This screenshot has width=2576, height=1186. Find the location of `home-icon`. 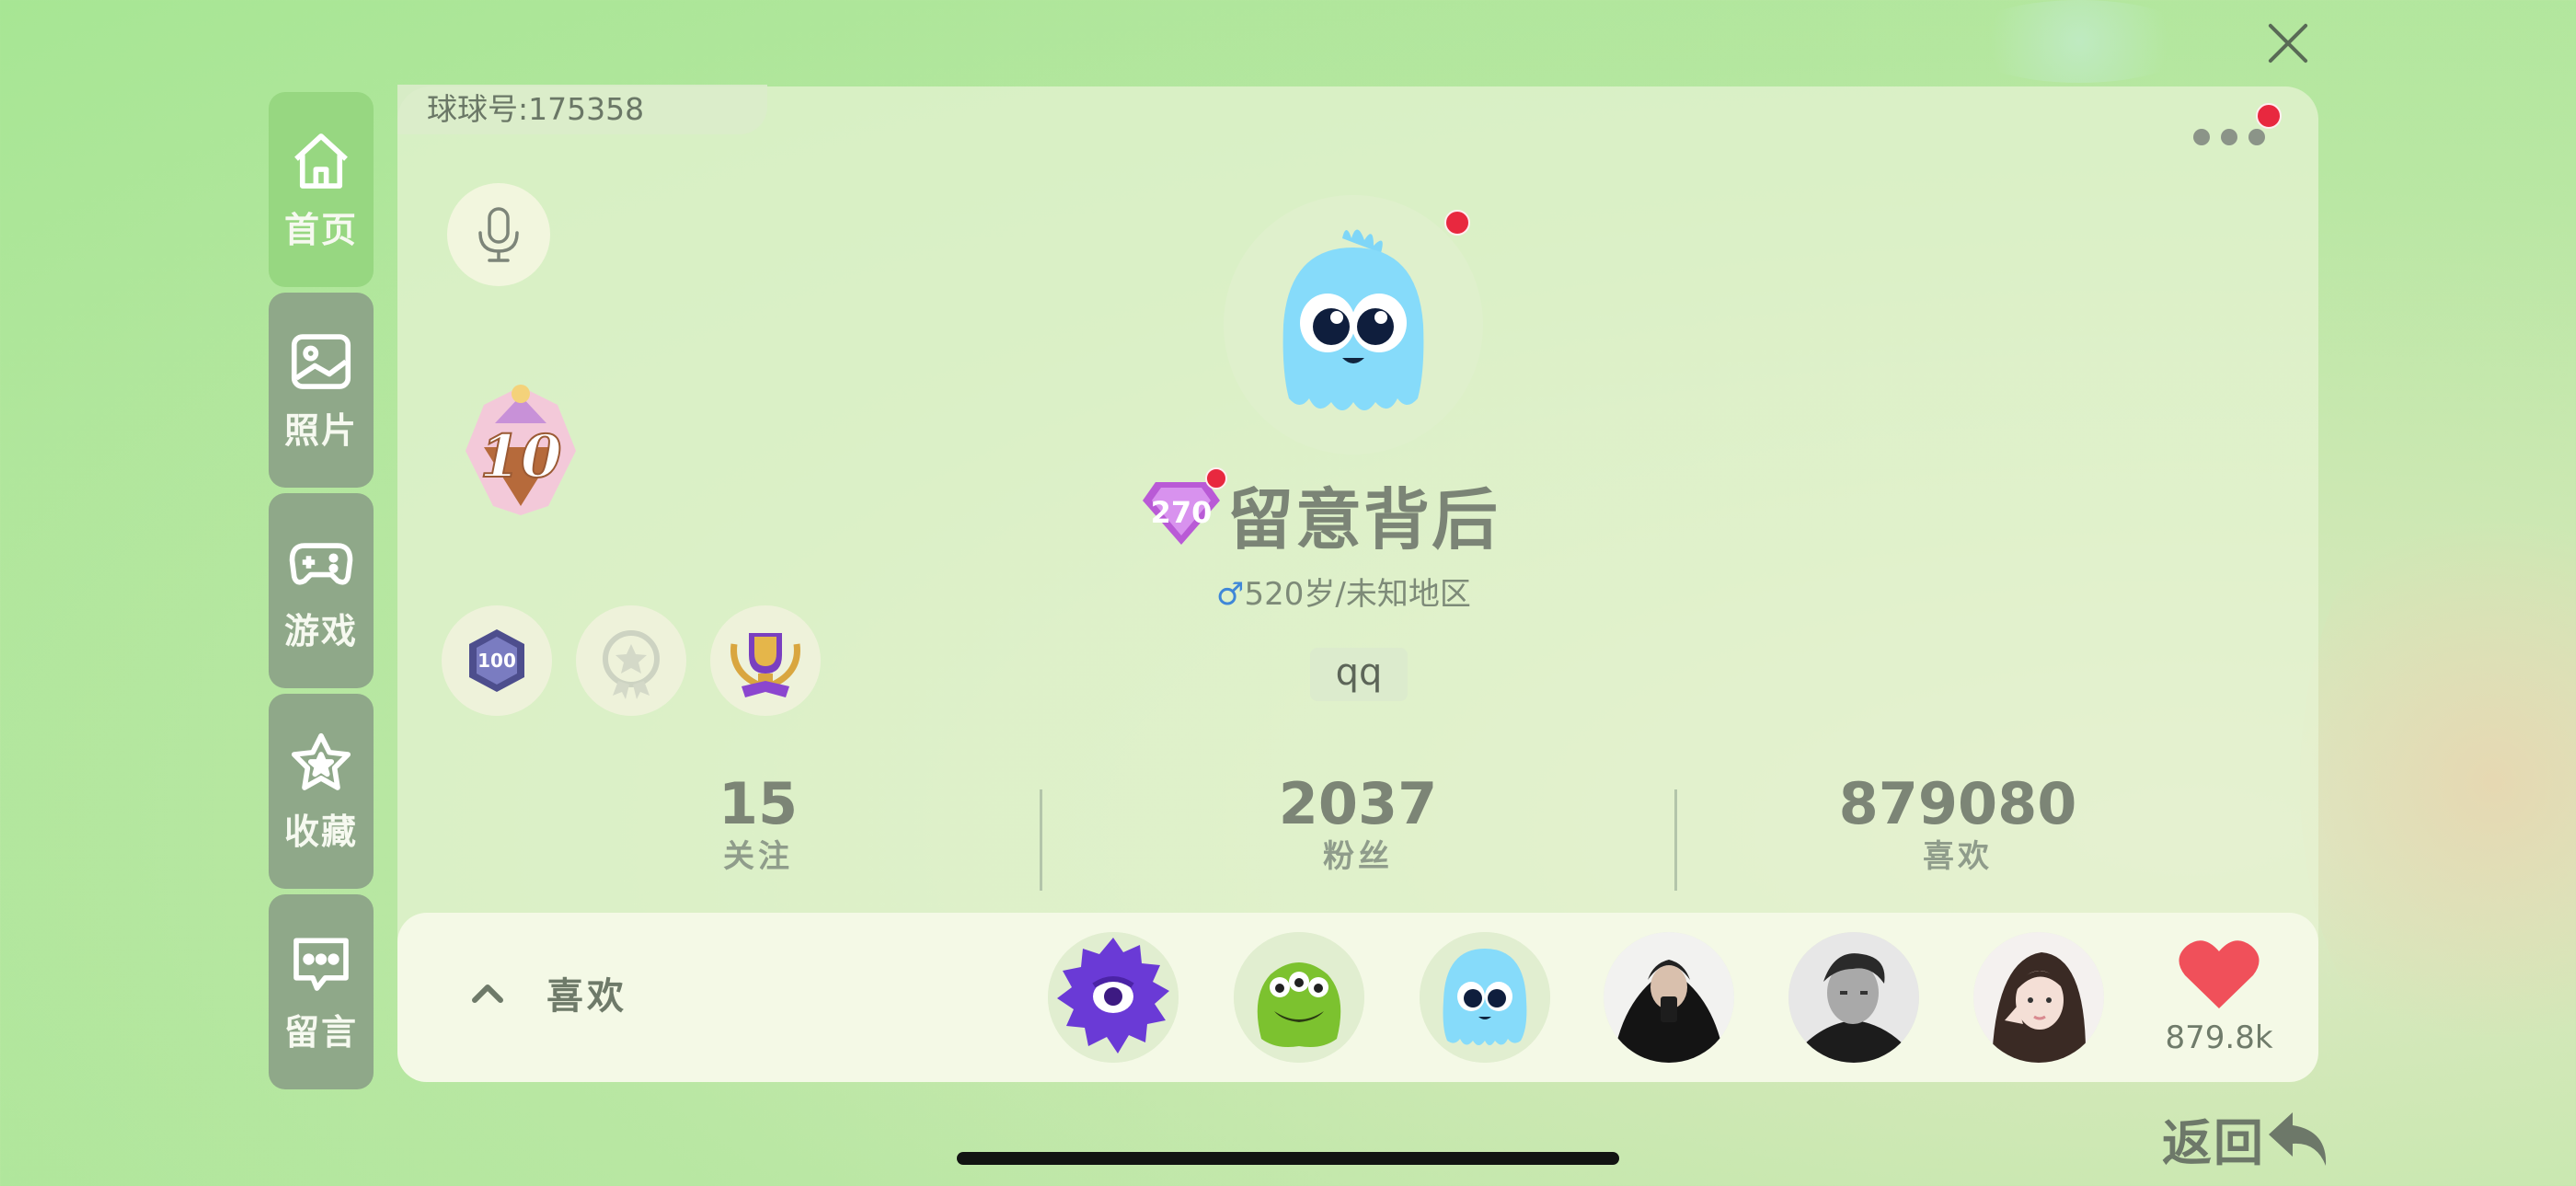

home-icon is located at coordinates (321, 160).